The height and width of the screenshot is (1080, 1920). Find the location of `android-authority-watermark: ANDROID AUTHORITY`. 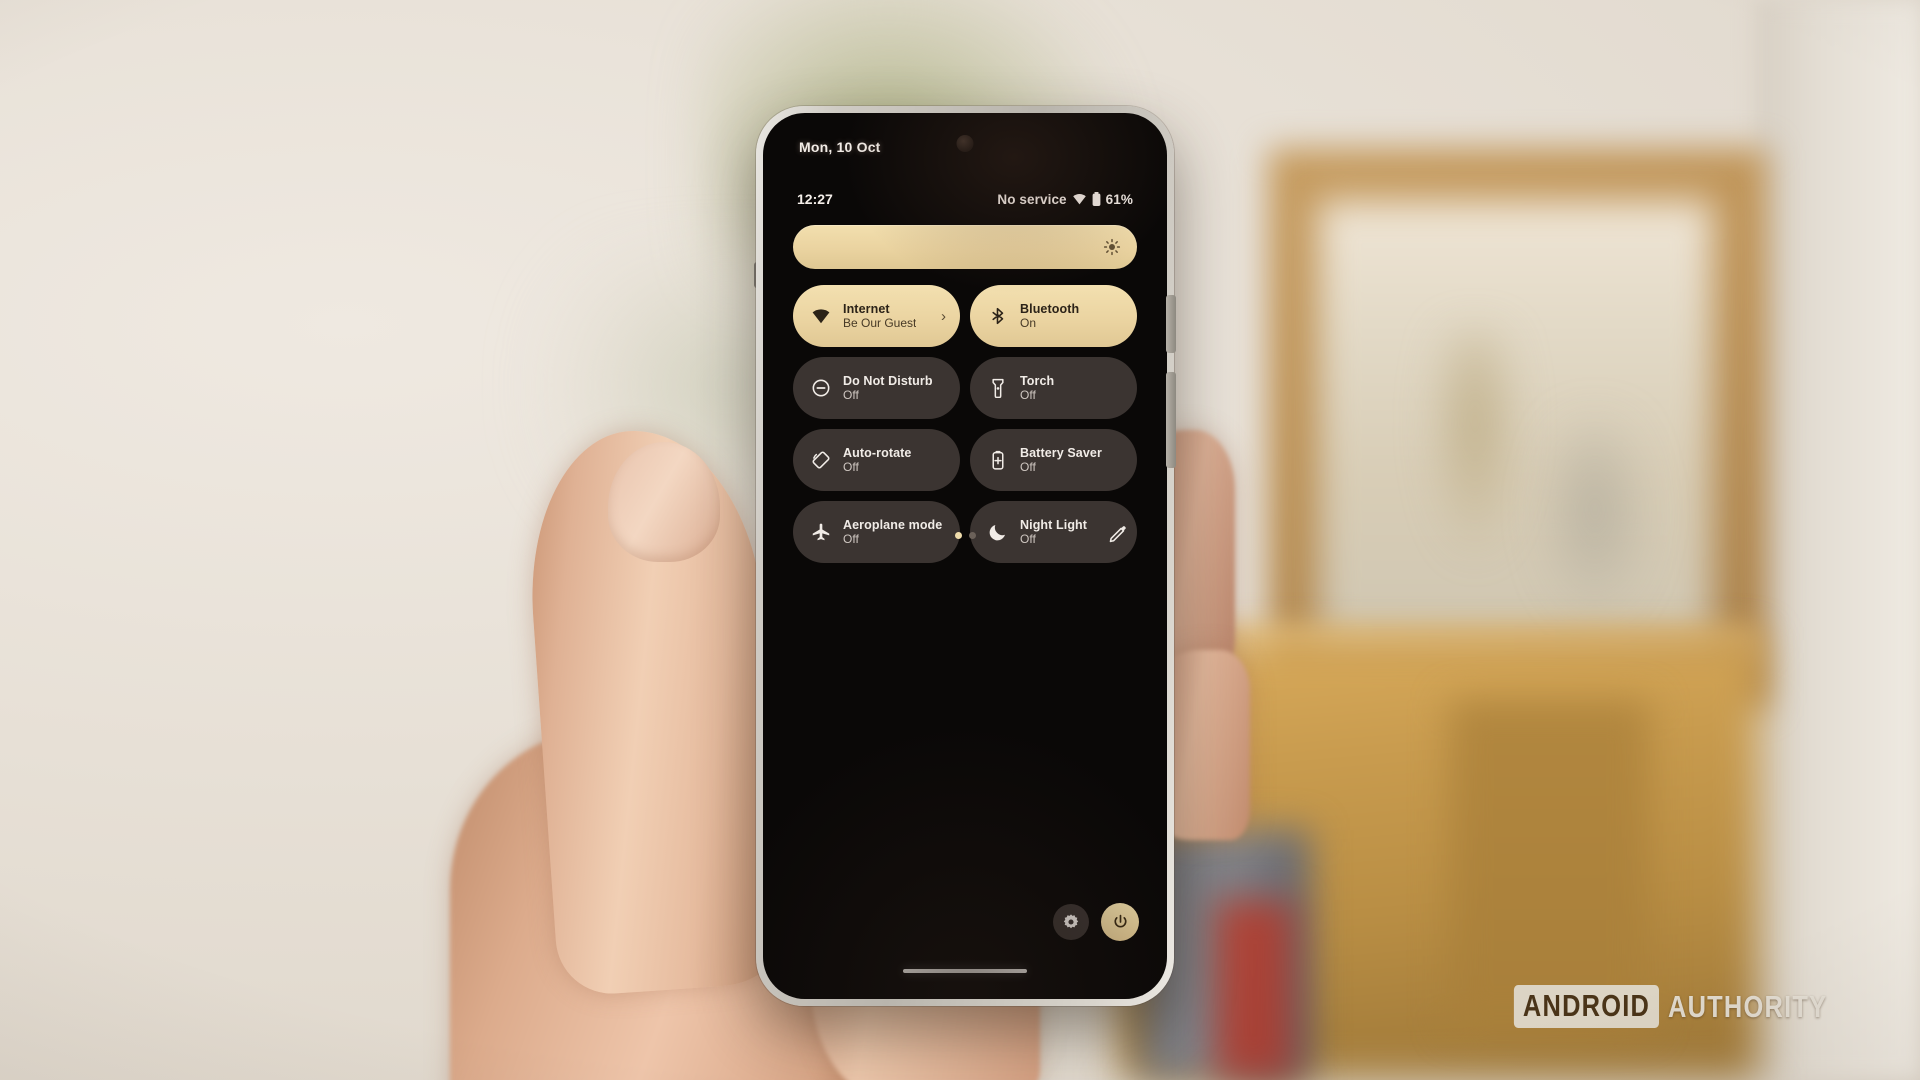

android-authority-watermark: ANDROID AUTHORITY is located at coordinates (1672, 1006).